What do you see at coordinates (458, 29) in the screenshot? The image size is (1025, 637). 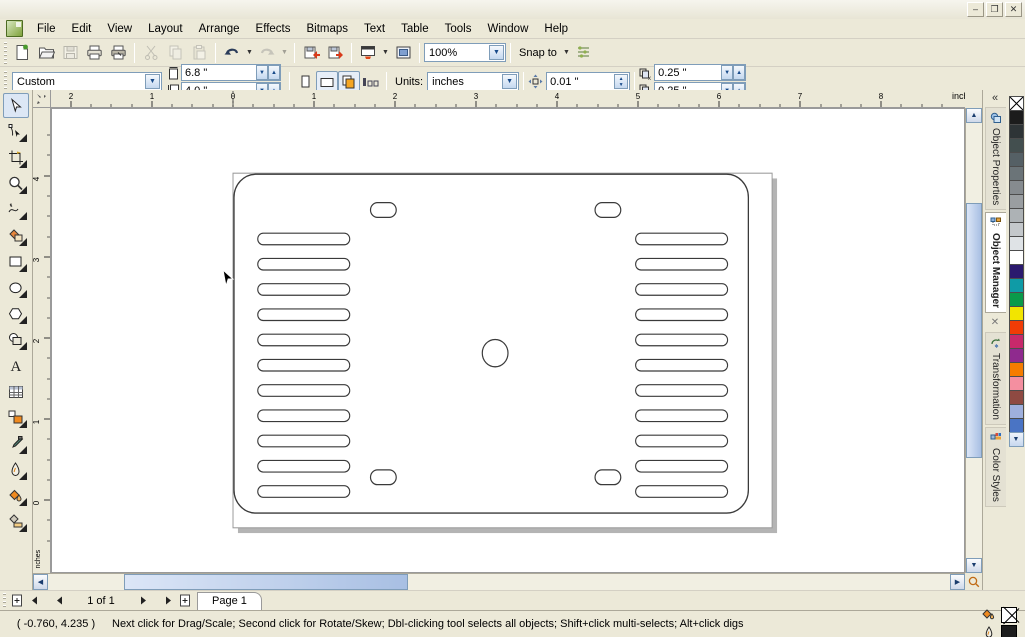 I see `menu-tools: Tools` at bounding box center [458, 29].